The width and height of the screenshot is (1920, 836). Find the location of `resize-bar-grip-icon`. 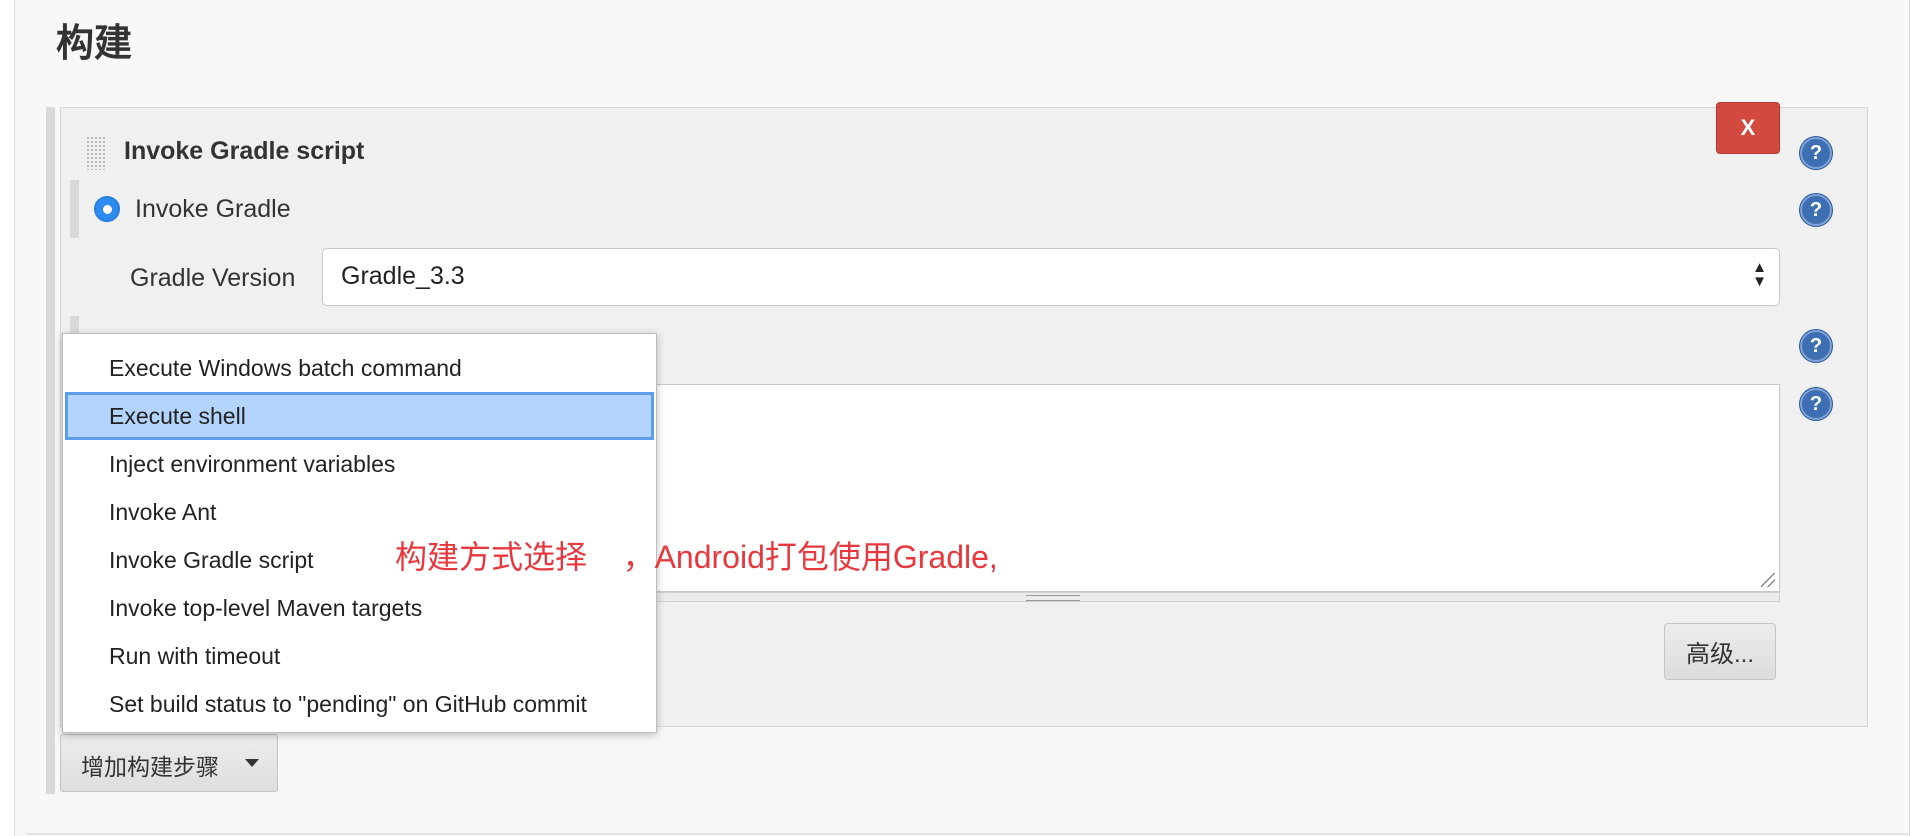

resize-bar-grip-icon is located at coordinates (1053, 598).